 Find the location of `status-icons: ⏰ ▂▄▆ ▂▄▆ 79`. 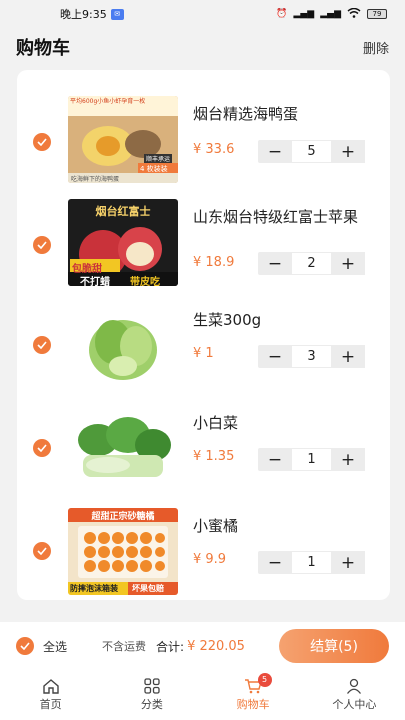

status-icons: ⏰ ▂▄▆ ▂▄▆ 79 is located at coordinates (331, 14).